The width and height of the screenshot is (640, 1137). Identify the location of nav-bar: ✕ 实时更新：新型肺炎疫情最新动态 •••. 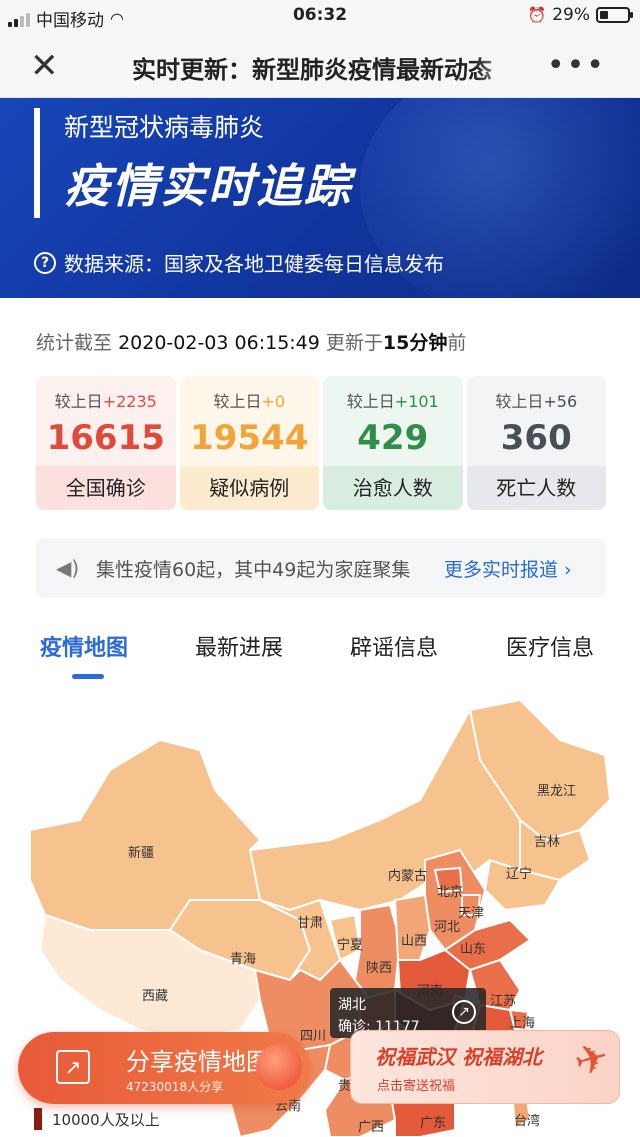
(320, 66).